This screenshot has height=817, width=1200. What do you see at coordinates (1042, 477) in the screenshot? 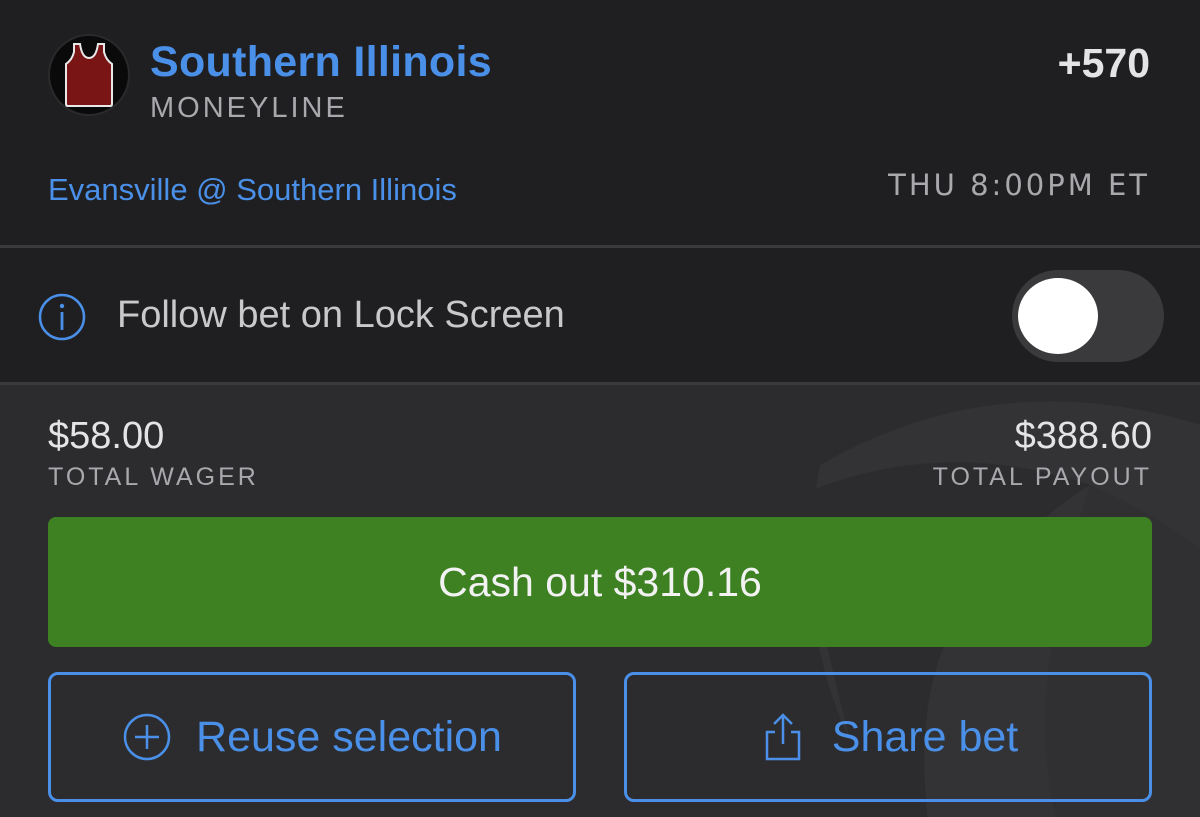
I see `total-payout-label: TOTAL PAYOUT` at bounding box center [1042, 477].